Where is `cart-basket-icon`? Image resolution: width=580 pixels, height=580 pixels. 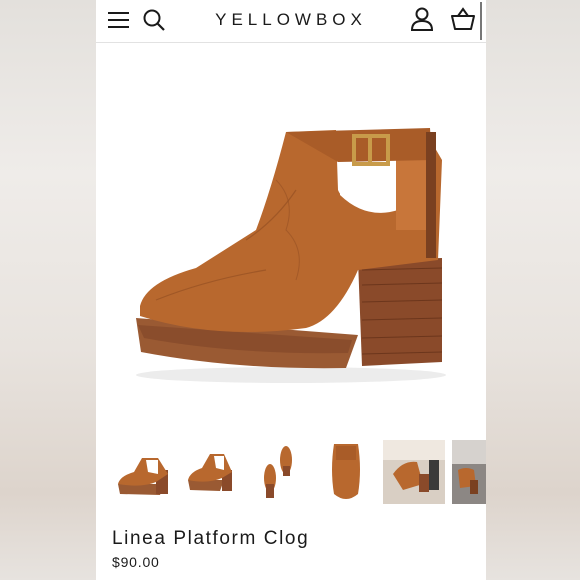
cart-basket-icon is located at coordinates (463, 19).